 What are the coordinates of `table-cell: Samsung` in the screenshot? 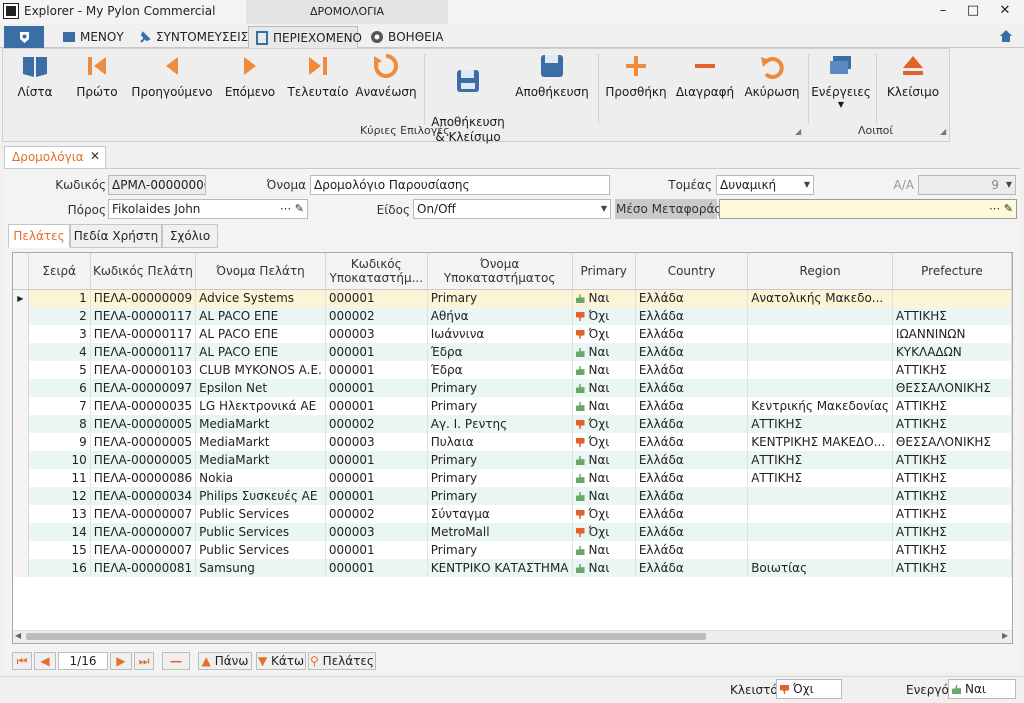 It's located at (260, 568).